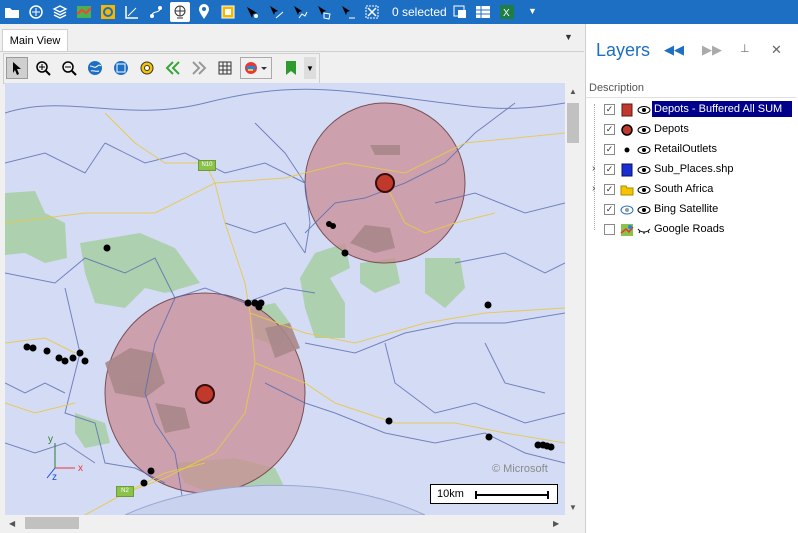 The height and width of the screenshot is (533, 798). I want to click on scale-bar: 10km, so click(494, 494).